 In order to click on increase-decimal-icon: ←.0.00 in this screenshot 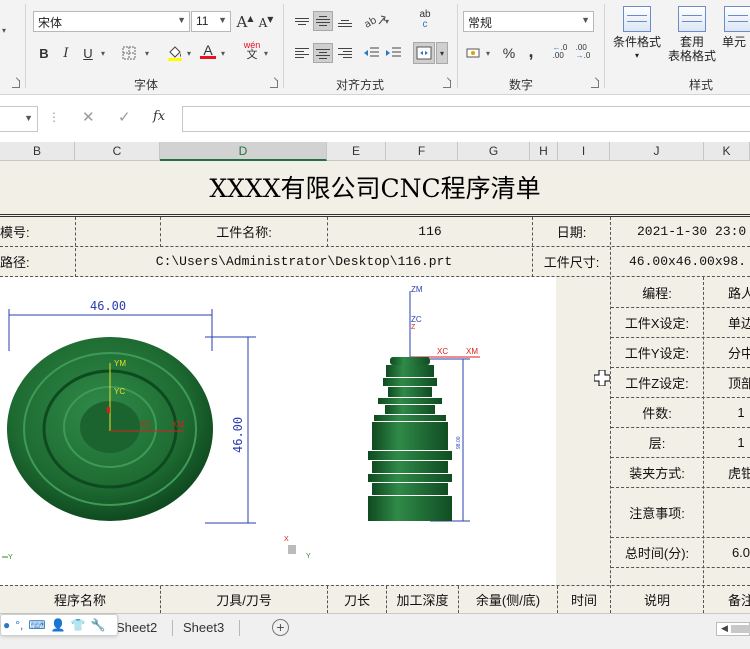, I will do `click(560, 51)`.